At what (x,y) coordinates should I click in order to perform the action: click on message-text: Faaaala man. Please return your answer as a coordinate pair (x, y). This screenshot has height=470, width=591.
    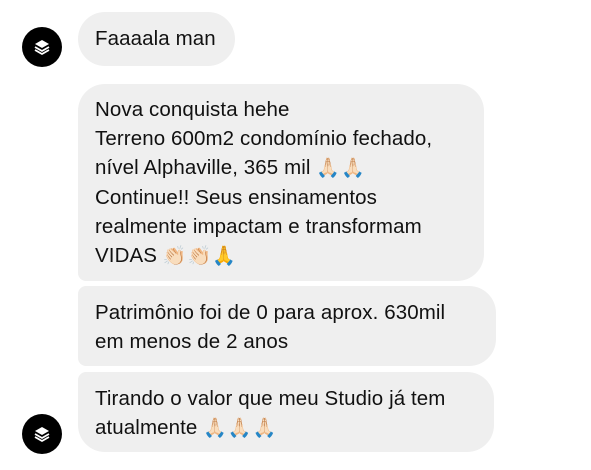
    Looking at the image, I should click on (155, 38).